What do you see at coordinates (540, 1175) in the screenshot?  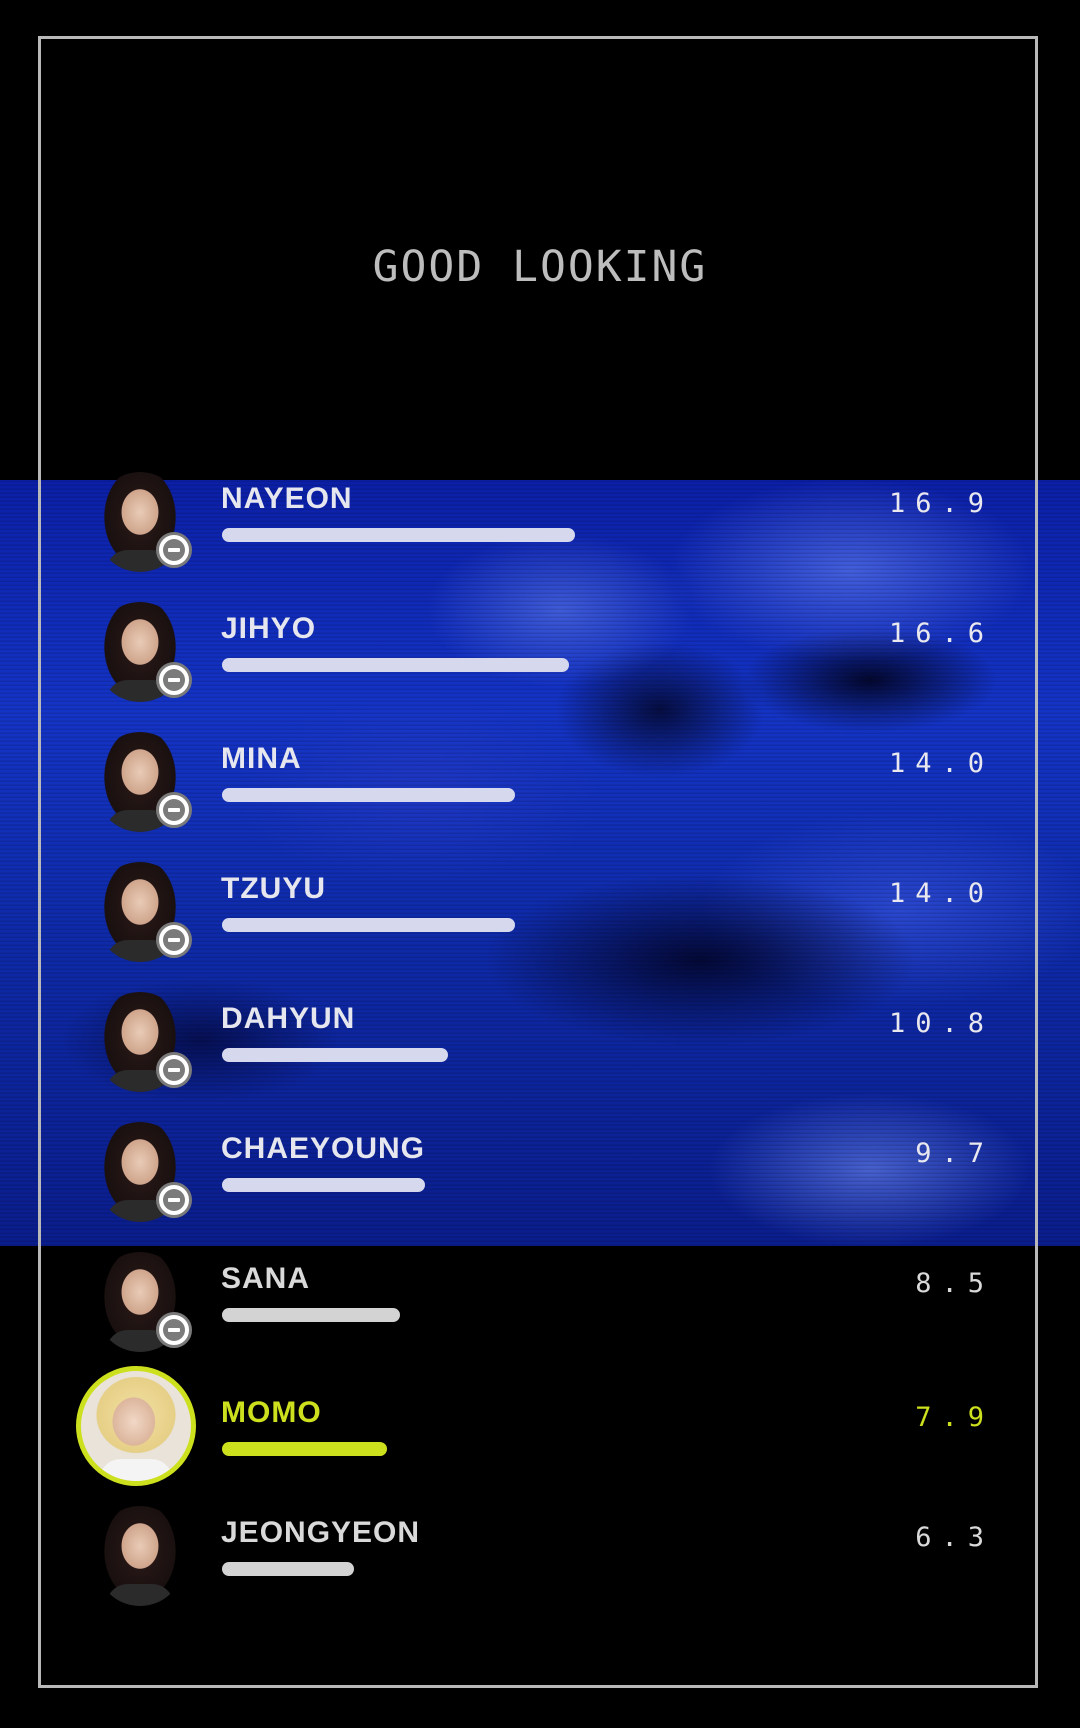 I see `member-row-chaeyoung: CHAEYOUNG 9.7` at bounding box center [540, 1175].